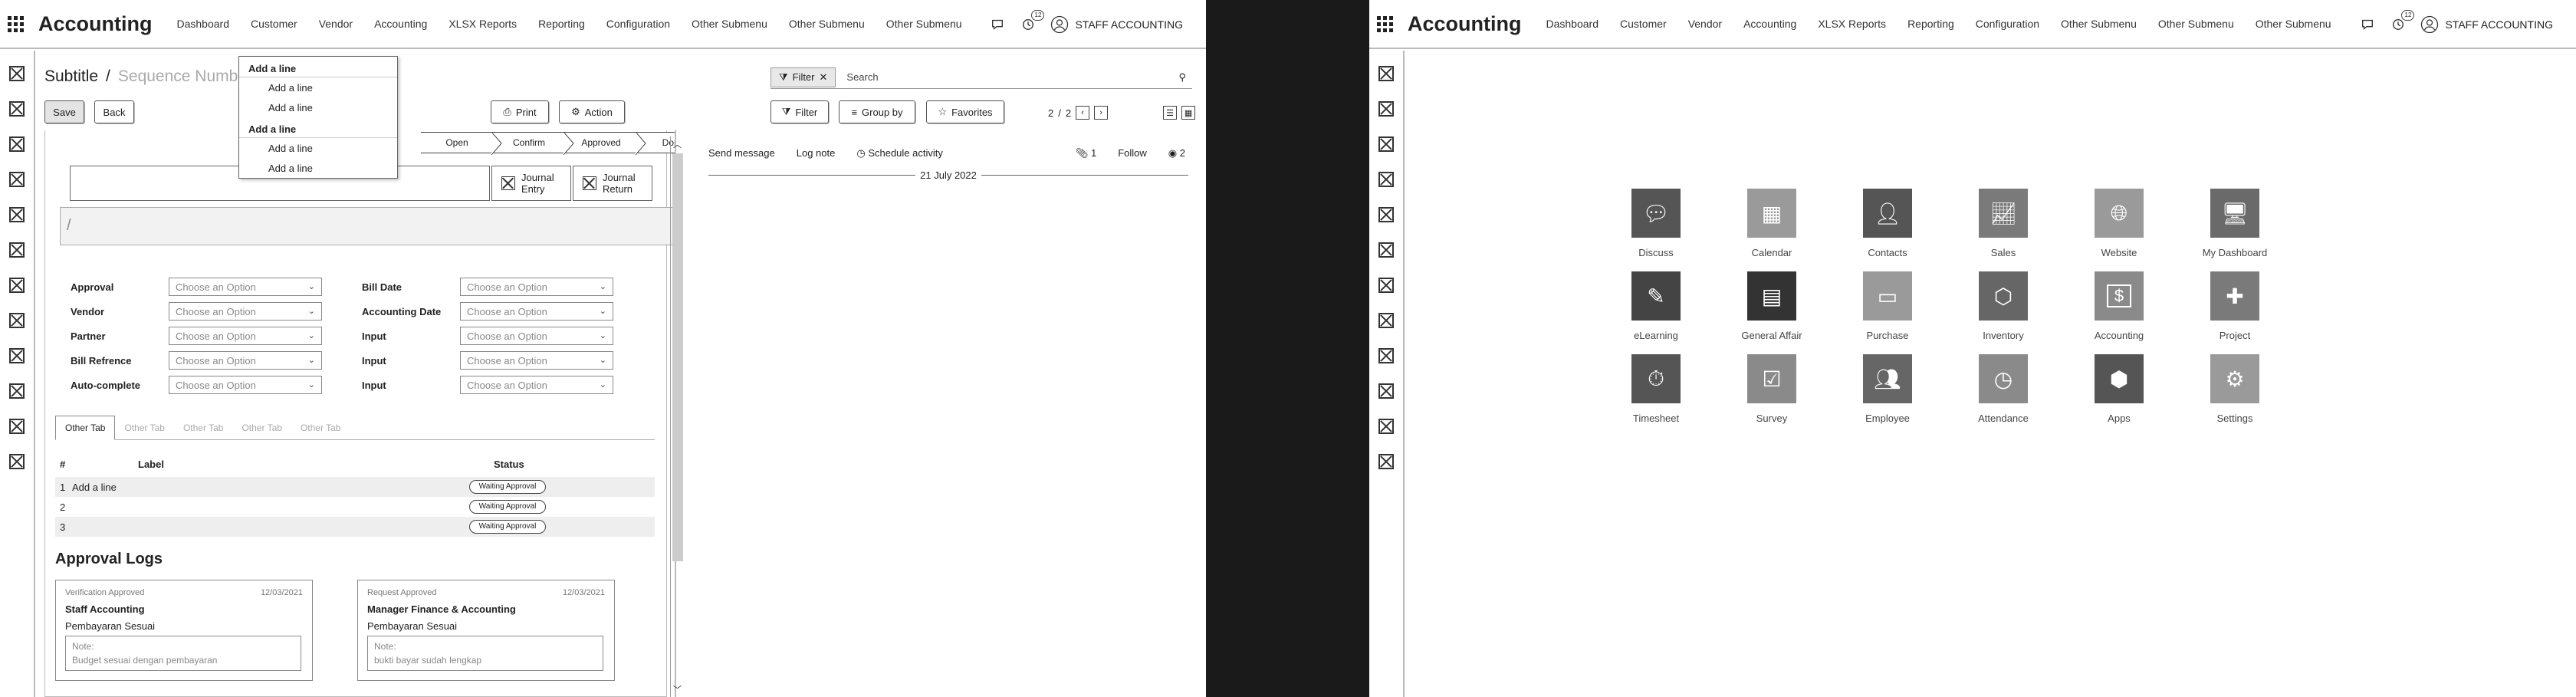  What do you see at coordinates (1132, 153) in the screenshot?
I see `follow-button: Follow` at bounding box center [1132, 153].